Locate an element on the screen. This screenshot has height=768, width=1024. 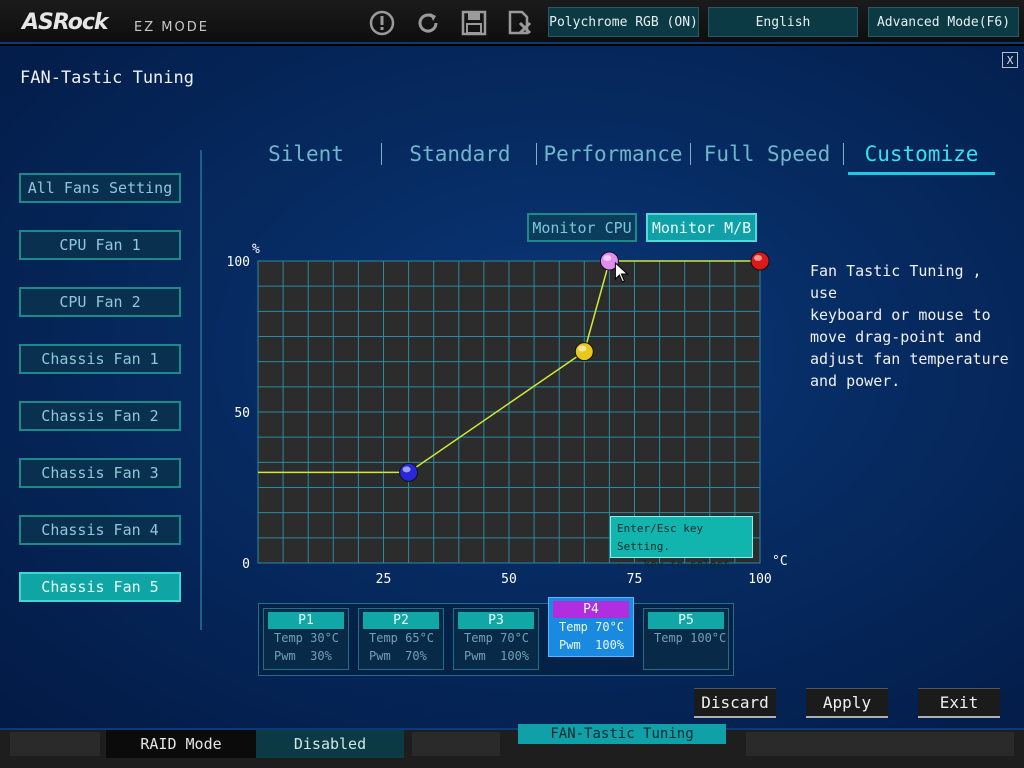
language-button: English is located at coordinates (783, 22).